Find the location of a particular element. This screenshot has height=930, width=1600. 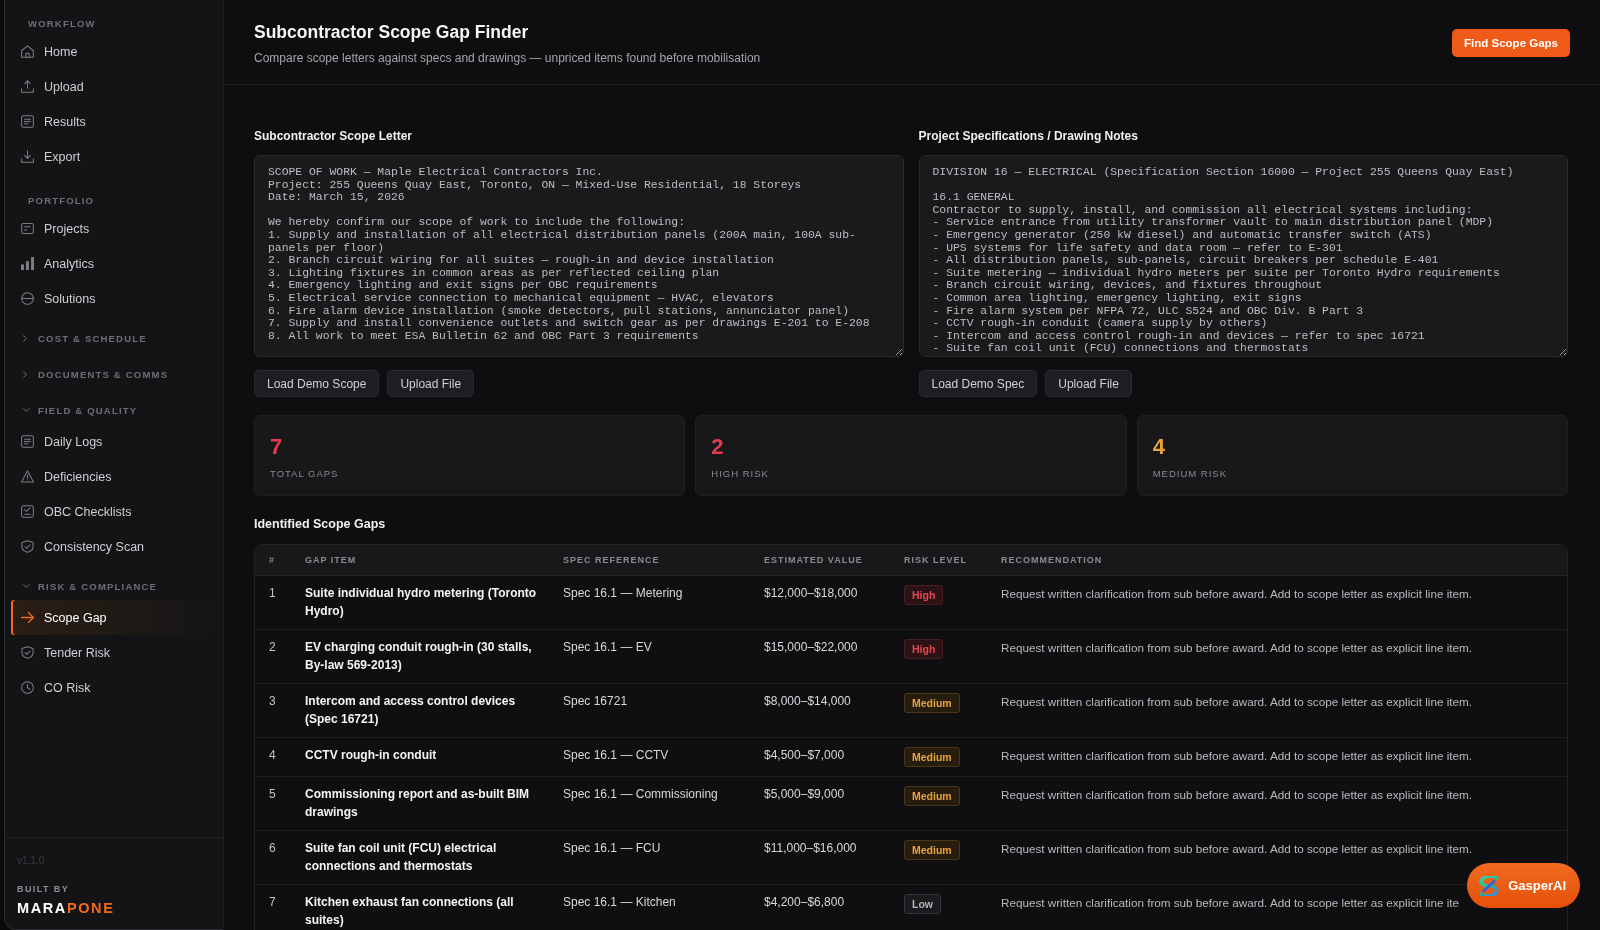

nav-item: Results is located at coordinates (113, 121).